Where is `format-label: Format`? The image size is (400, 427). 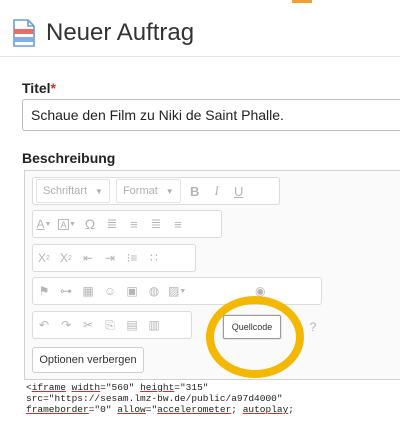 format-label: Format is located at coordinates (140, 191).